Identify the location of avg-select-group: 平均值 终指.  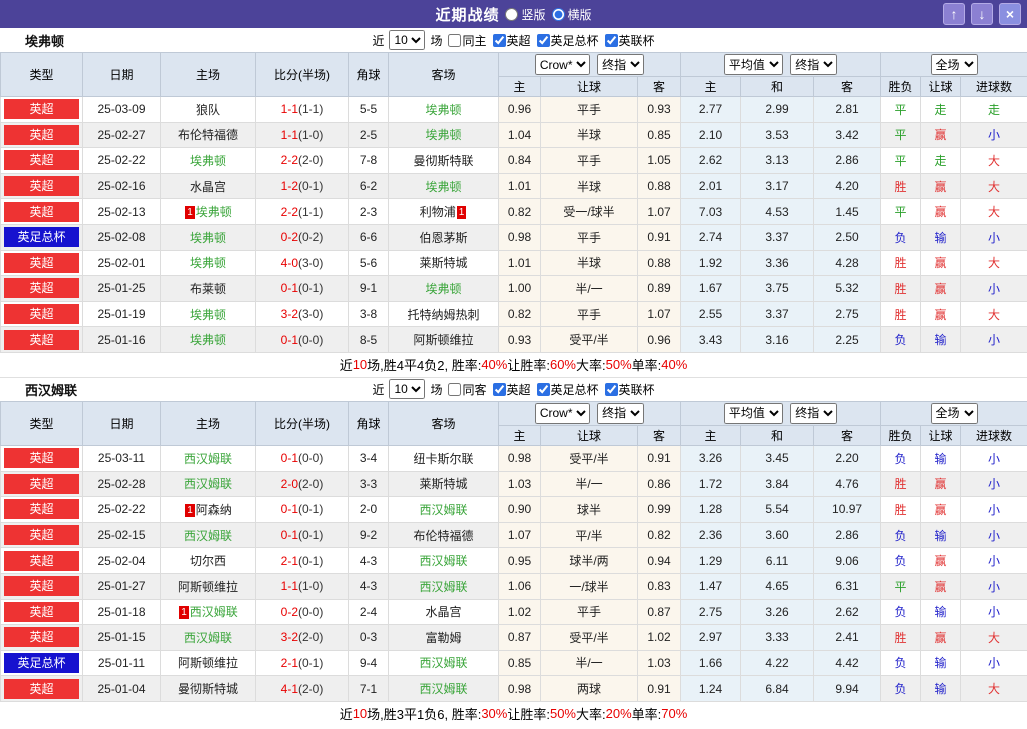
(781, 64).